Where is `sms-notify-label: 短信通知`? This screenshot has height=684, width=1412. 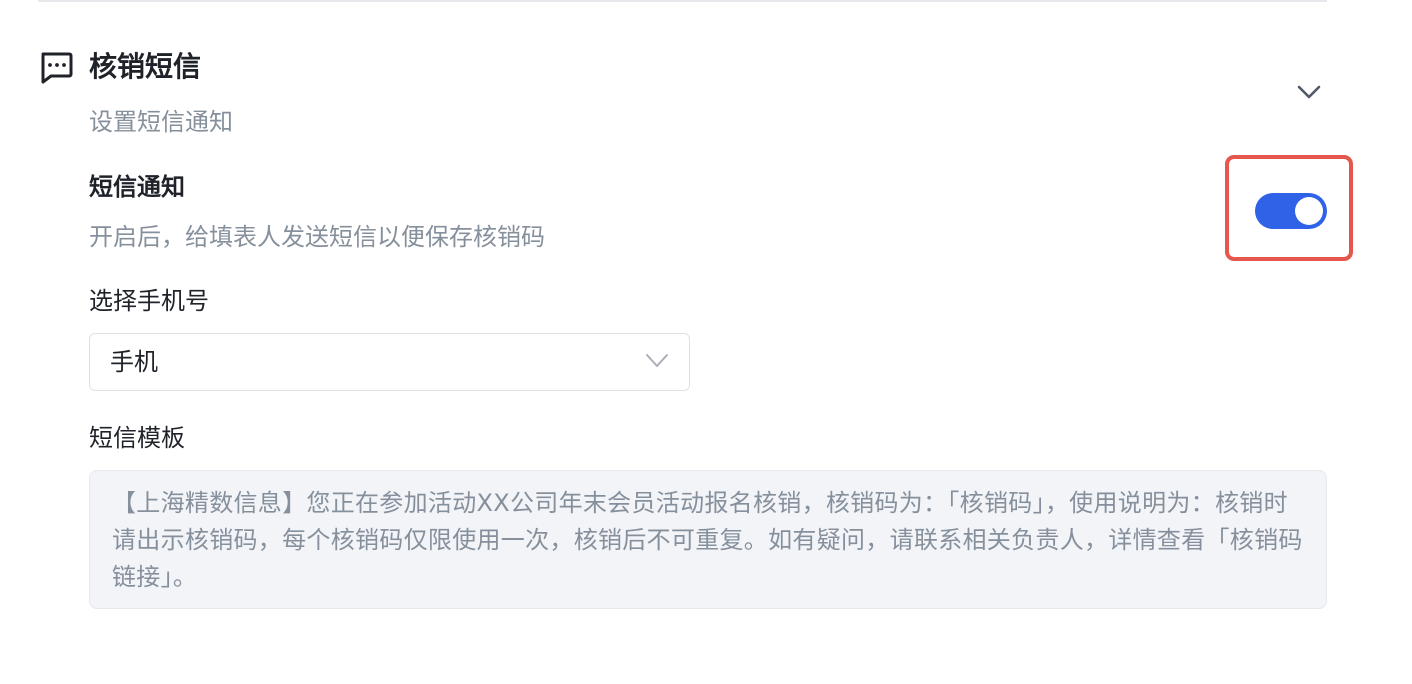 sms-notify-label: 短信通知 is located at coordinates (137, 187).